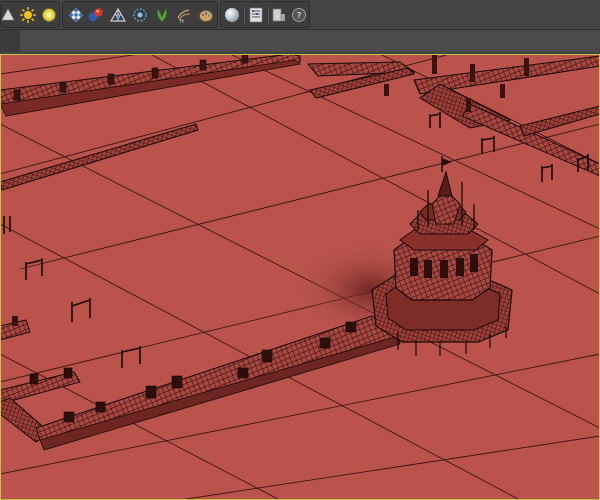  What do you see at coordinates (206, 15) in the screenshot?
I see `paint-icon` at bounding box center [206, 15].